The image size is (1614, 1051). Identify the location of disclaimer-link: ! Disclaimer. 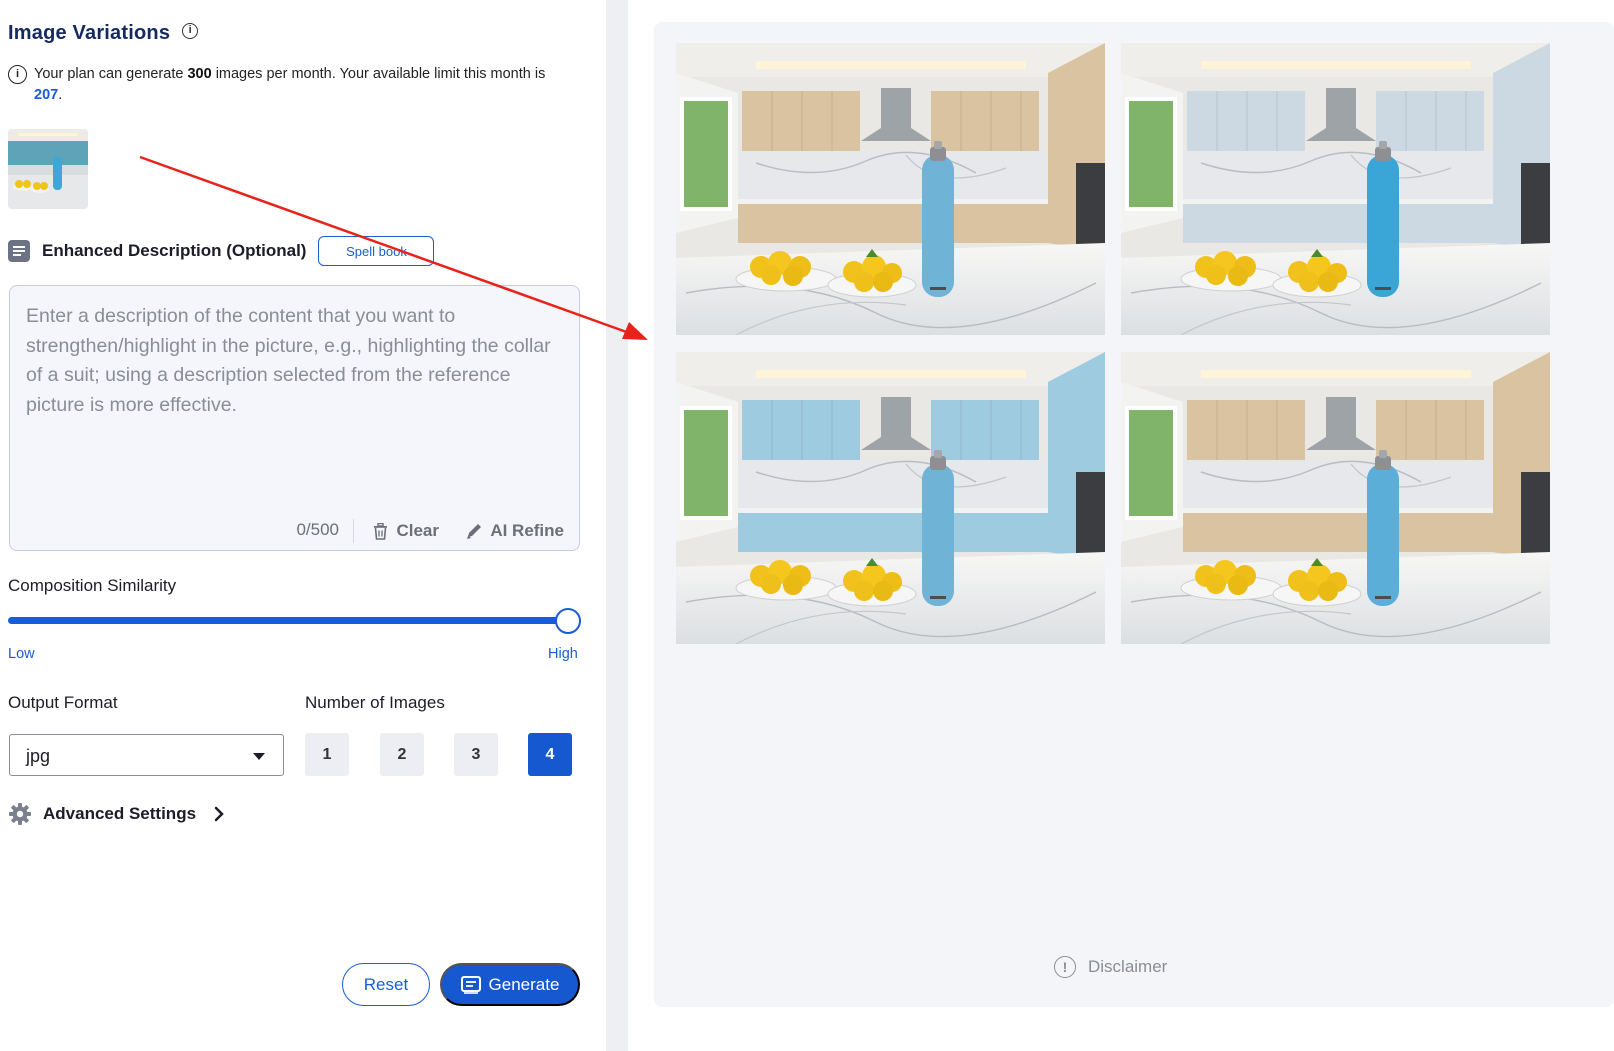
(1110, 967).